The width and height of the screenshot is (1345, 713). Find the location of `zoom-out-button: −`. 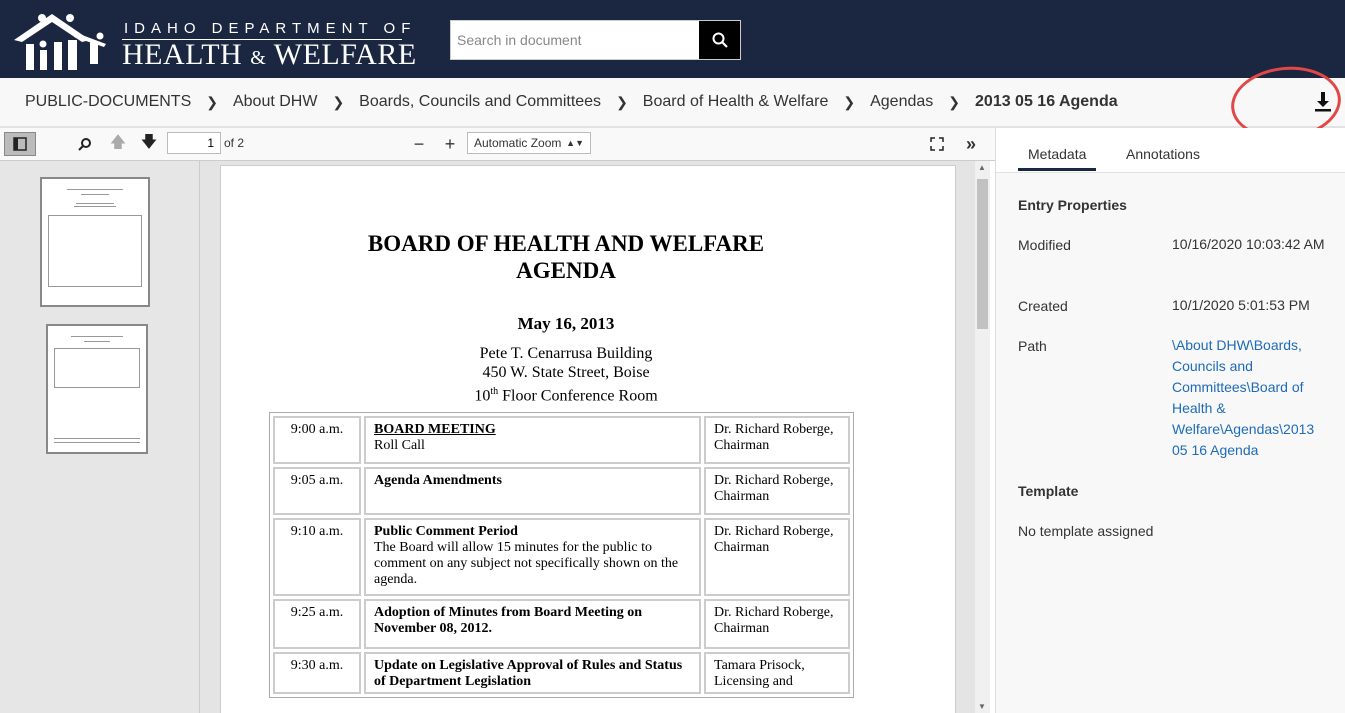

zoom-out-button: − is located at coordinates (419, 144).